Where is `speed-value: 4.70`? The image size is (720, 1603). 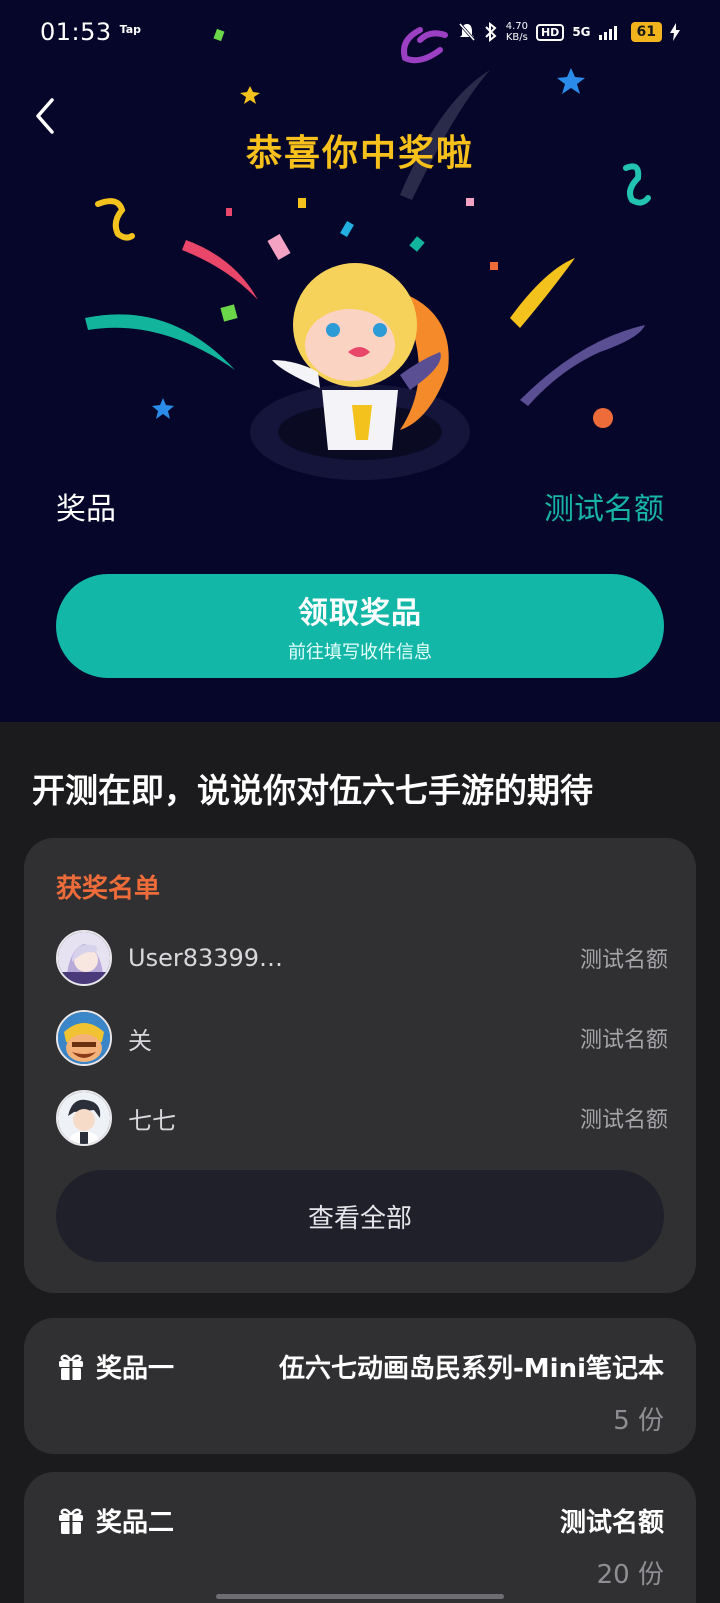
speed-value: 4.70 is located at coordinates (516, 26).